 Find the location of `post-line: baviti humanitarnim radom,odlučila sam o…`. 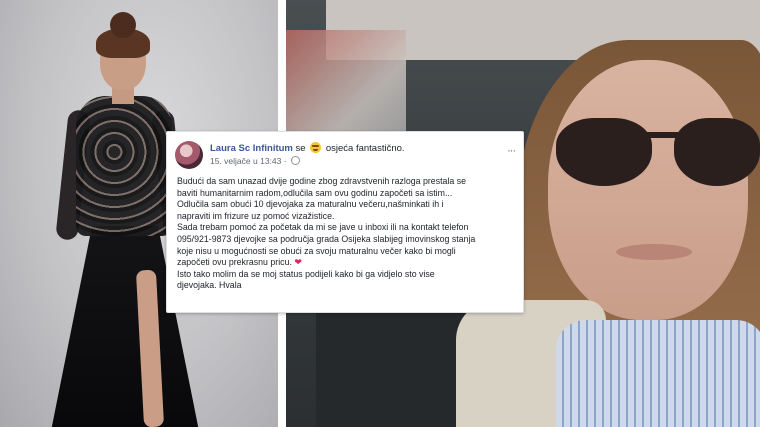

post-line: baviti humanitarnim radom,odlučila sam o… is located at coordinates (315, 192).